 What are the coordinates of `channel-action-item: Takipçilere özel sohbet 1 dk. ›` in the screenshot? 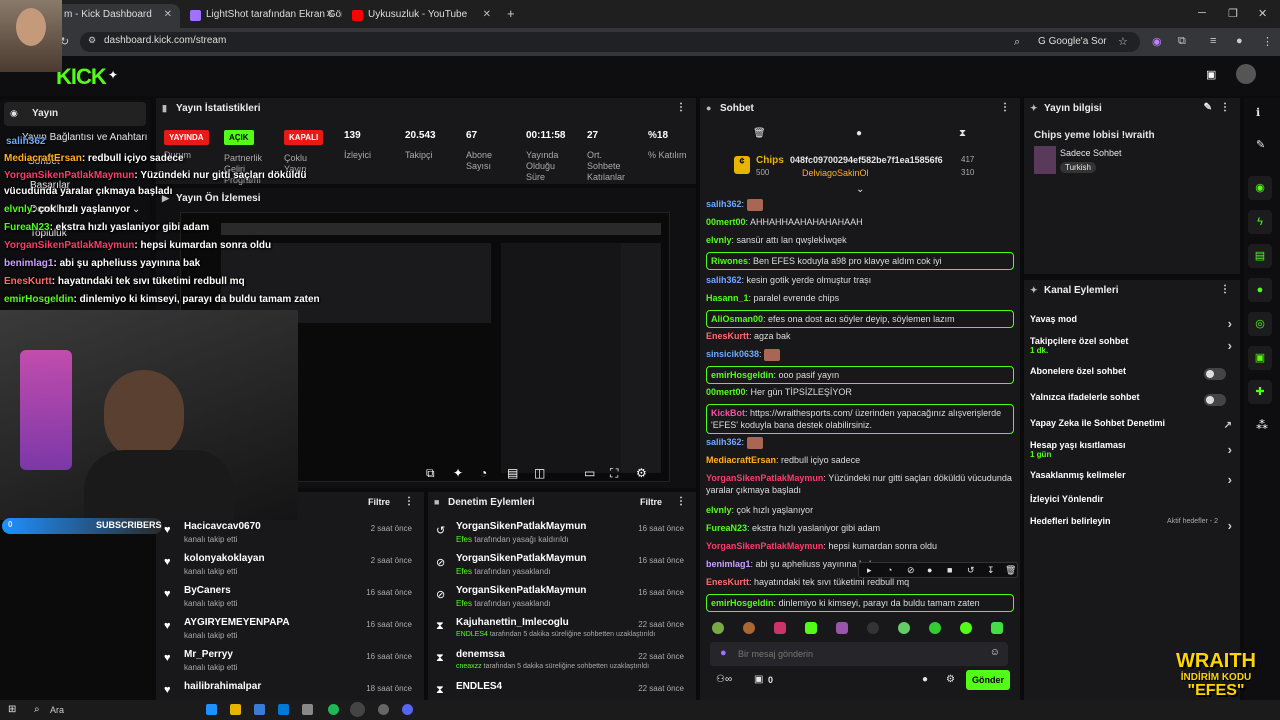 It's located at (1131, 348).